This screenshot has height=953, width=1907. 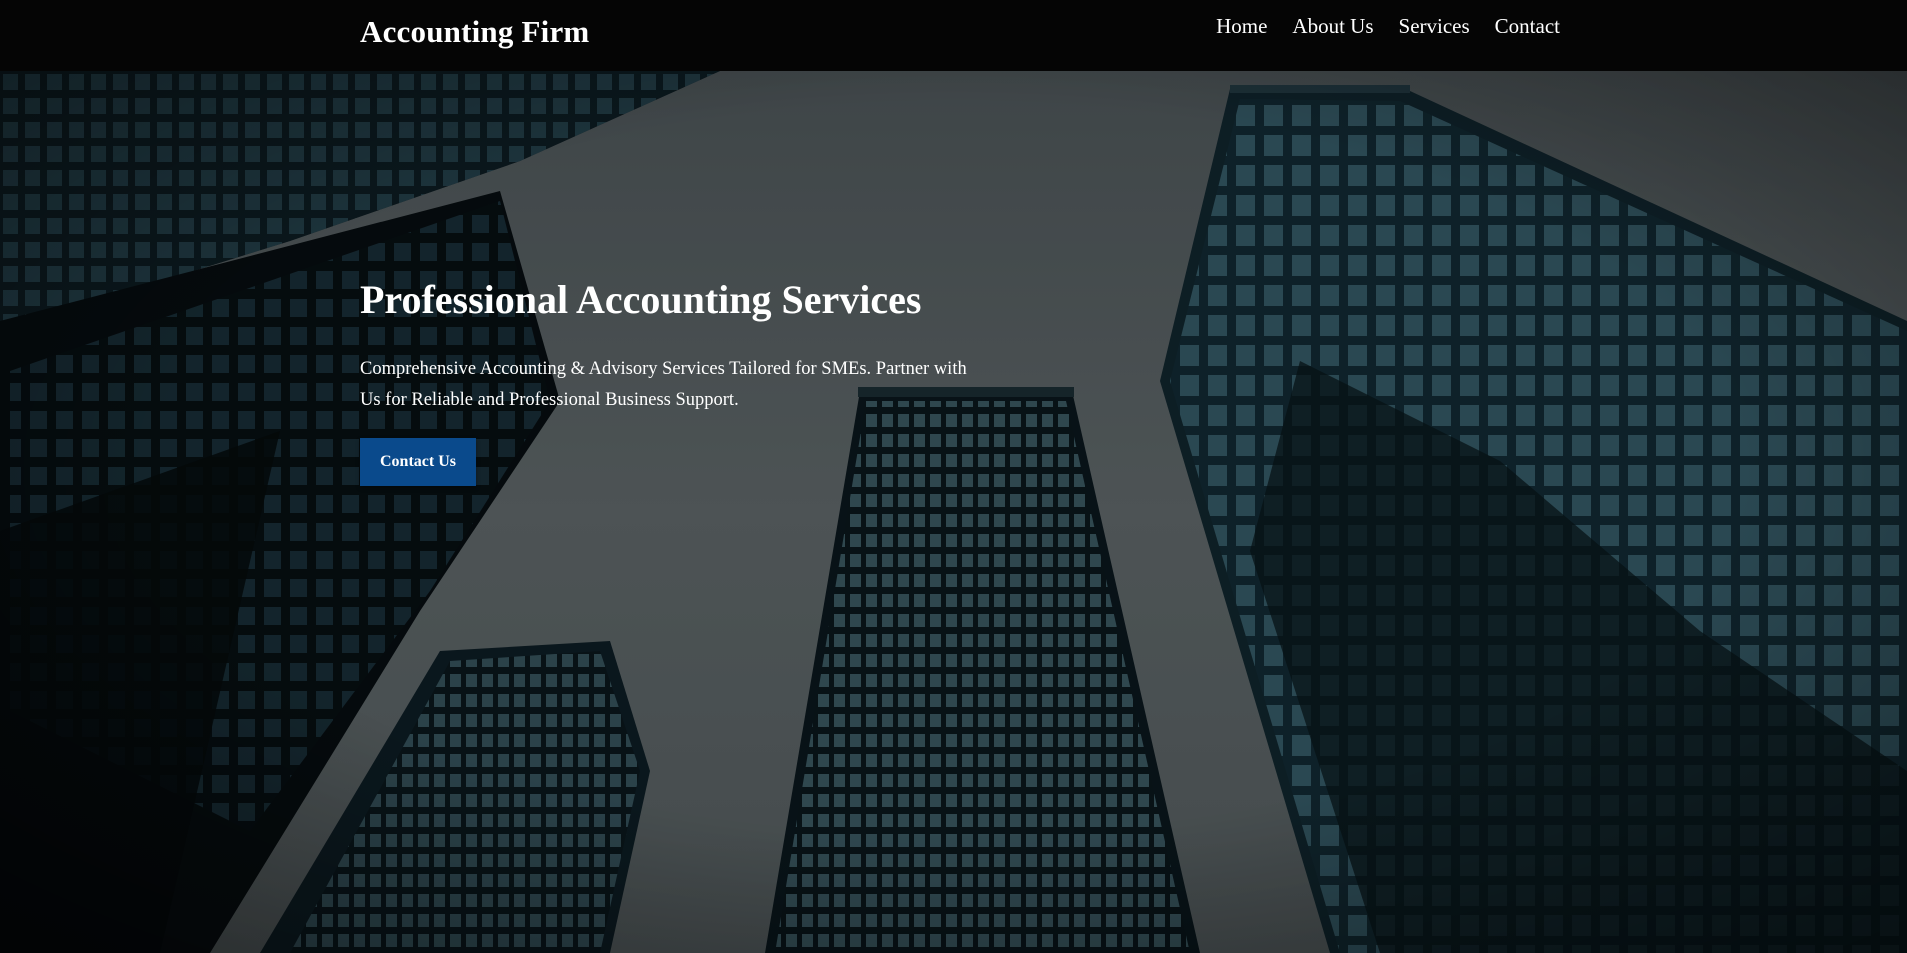 I want to click on nav-contact: Contact, so click(x=1527, y=26).